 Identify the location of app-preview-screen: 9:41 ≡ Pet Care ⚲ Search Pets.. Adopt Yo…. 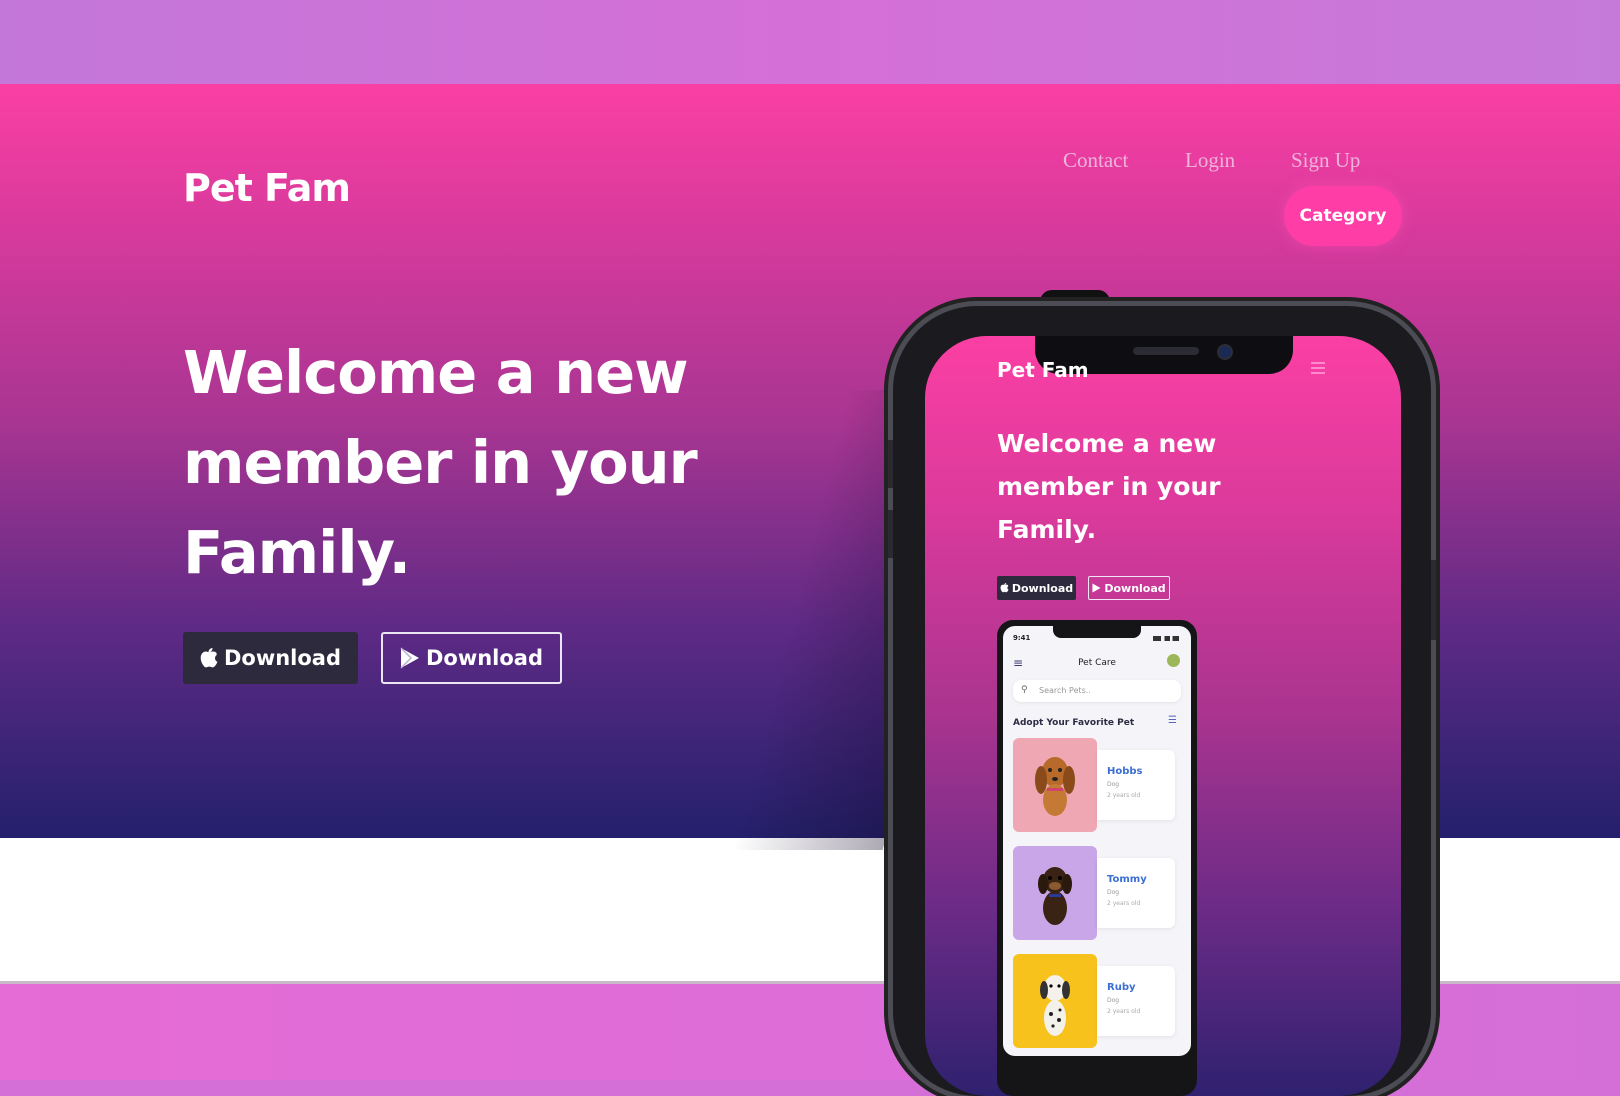
(1097, 841).